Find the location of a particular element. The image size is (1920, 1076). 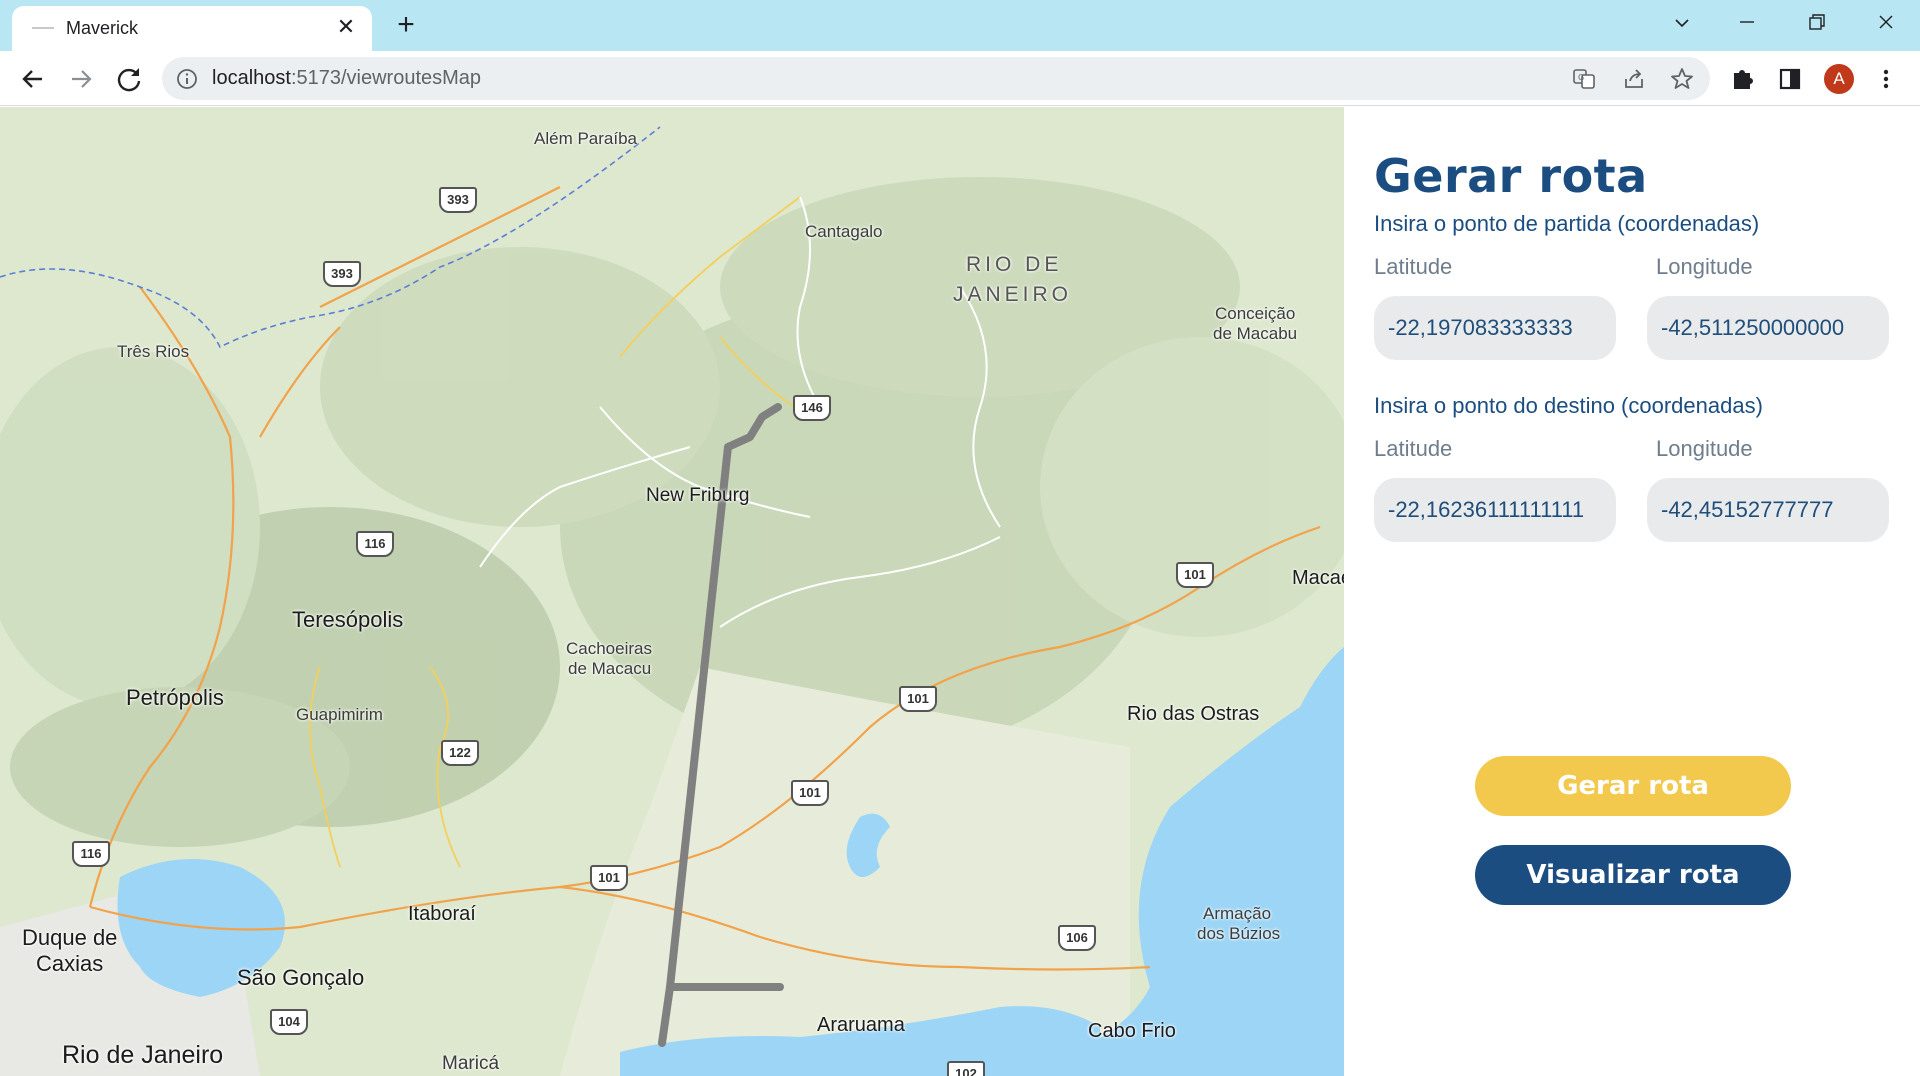

site-favicon-icon is located at coordinates (43, 28).